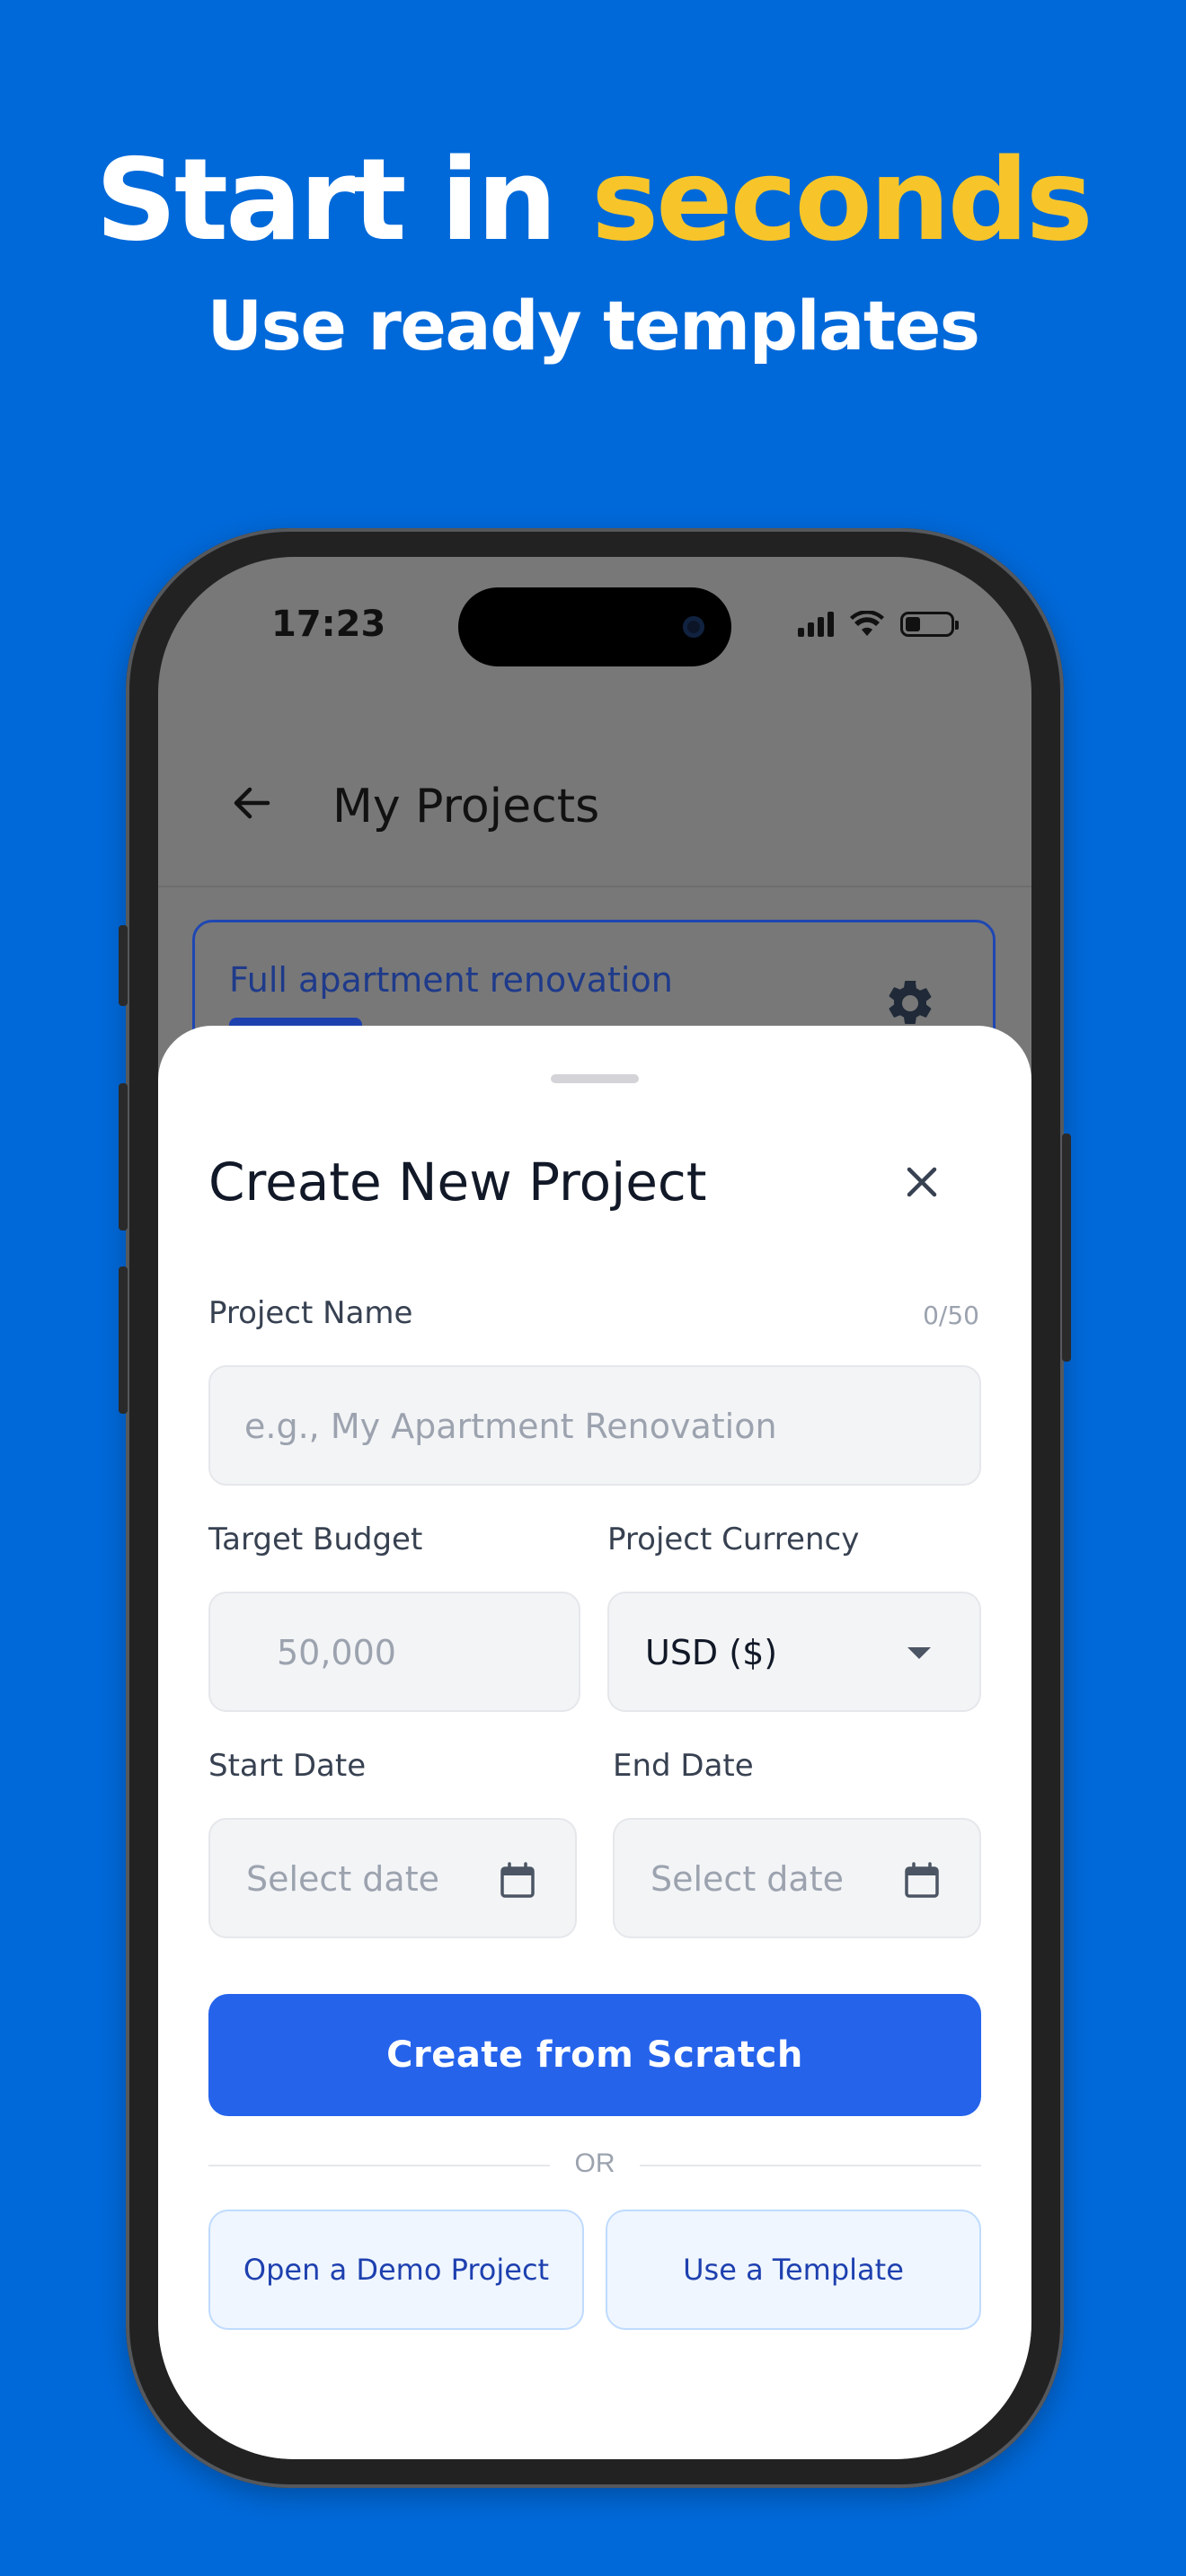 The image size is (1186, 2576). Describe the element at coordinates (842, 200) in the screenshot. I see `headline-highlight: seconds` at that location.